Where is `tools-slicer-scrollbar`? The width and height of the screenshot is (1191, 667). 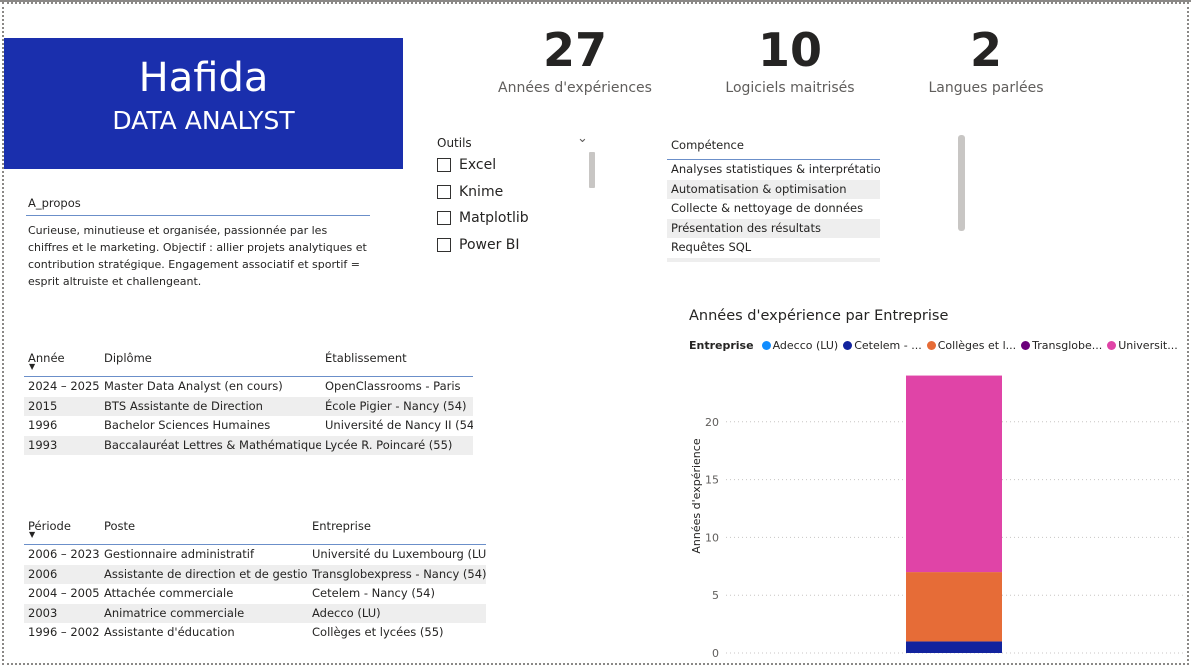 tools-slicer-scrollbar is located at coordinates (592, 170).